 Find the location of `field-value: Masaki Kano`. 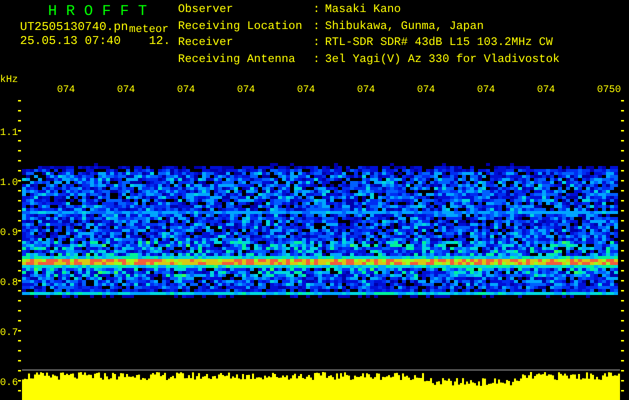

field-value: Masaki Kano is located at coordinates (363, 11).